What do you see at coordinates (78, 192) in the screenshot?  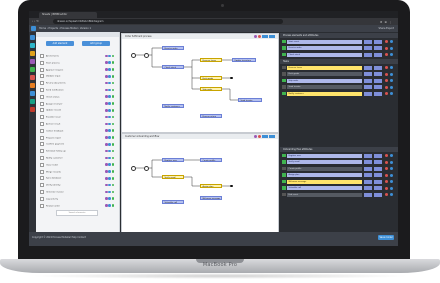 I see `sidebar-item: Generate invoice` at bounding box center [78, 192].